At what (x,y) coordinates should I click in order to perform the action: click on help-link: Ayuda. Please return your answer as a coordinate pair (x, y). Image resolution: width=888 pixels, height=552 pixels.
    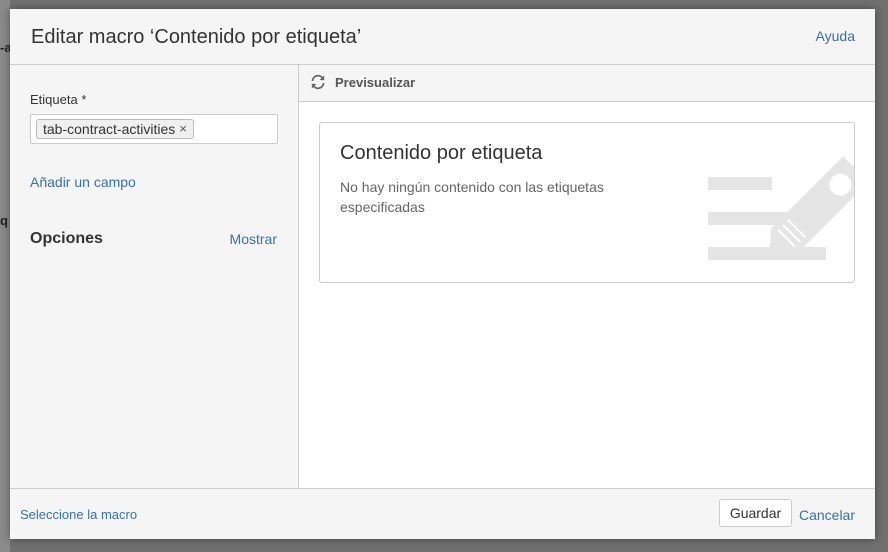
    Looking at the image, I should click on (835, 36).